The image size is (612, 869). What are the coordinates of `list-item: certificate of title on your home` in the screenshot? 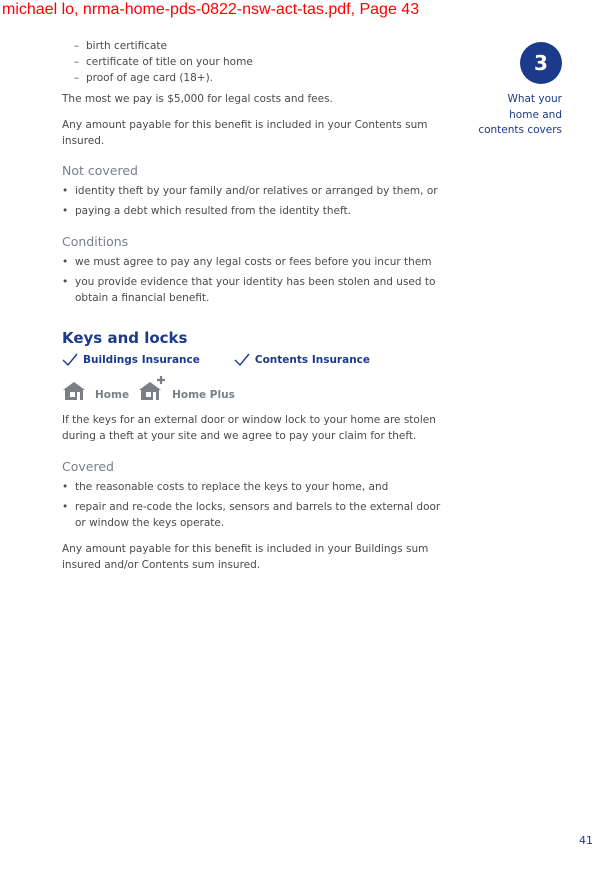 It's located at (258, 62).